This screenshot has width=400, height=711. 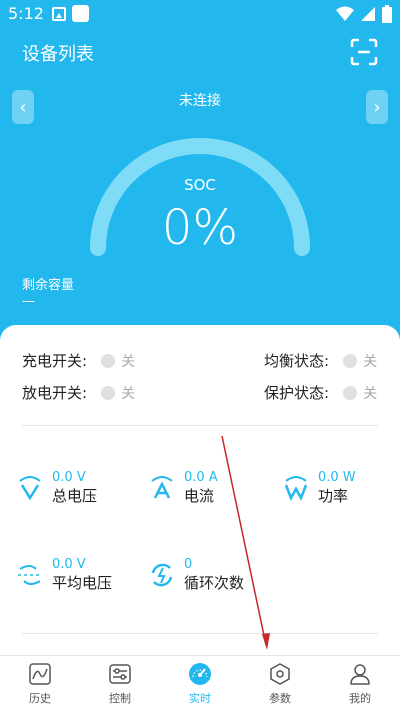 What do you see at coordinates (80, 13) in the screenshot?
I see `app-notification-icon` at bounding box center [80, 13].